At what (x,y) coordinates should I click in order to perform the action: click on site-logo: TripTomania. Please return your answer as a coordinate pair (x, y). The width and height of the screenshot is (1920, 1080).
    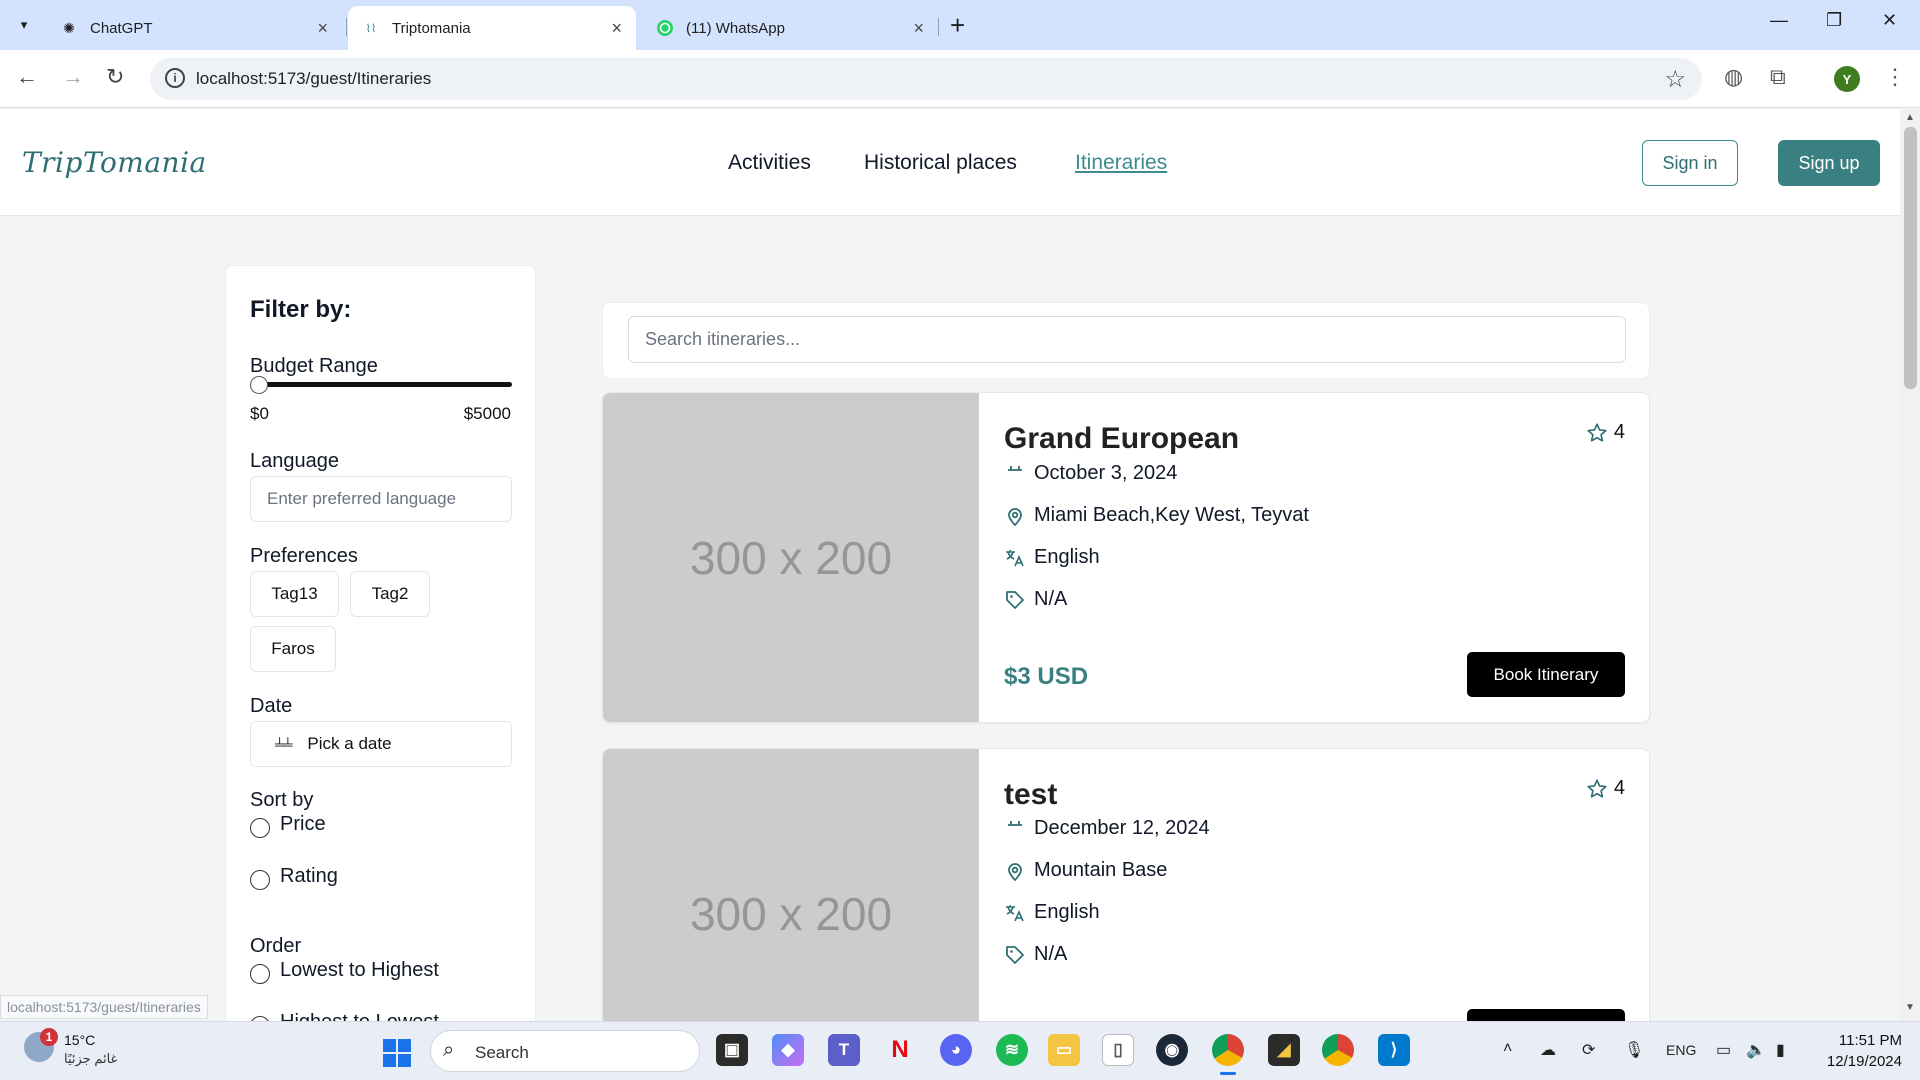
    Looking at the image, I should click on (114, 162).